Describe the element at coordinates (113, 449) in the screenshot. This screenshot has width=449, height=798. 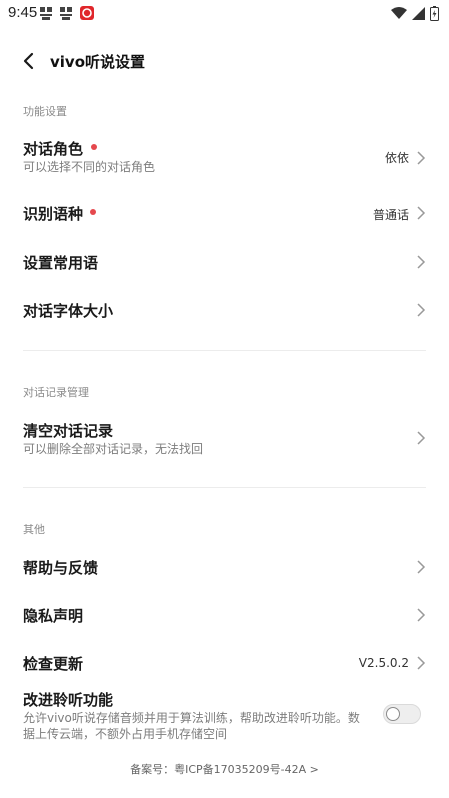
I see `setting-description: 可以删除全部对话记录，无法找回` at that location.